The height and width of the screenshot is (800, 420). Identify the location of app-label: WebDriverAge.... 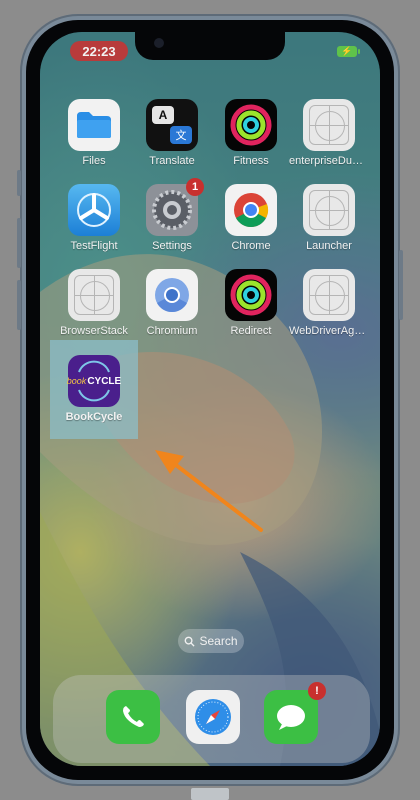
(329, 331).